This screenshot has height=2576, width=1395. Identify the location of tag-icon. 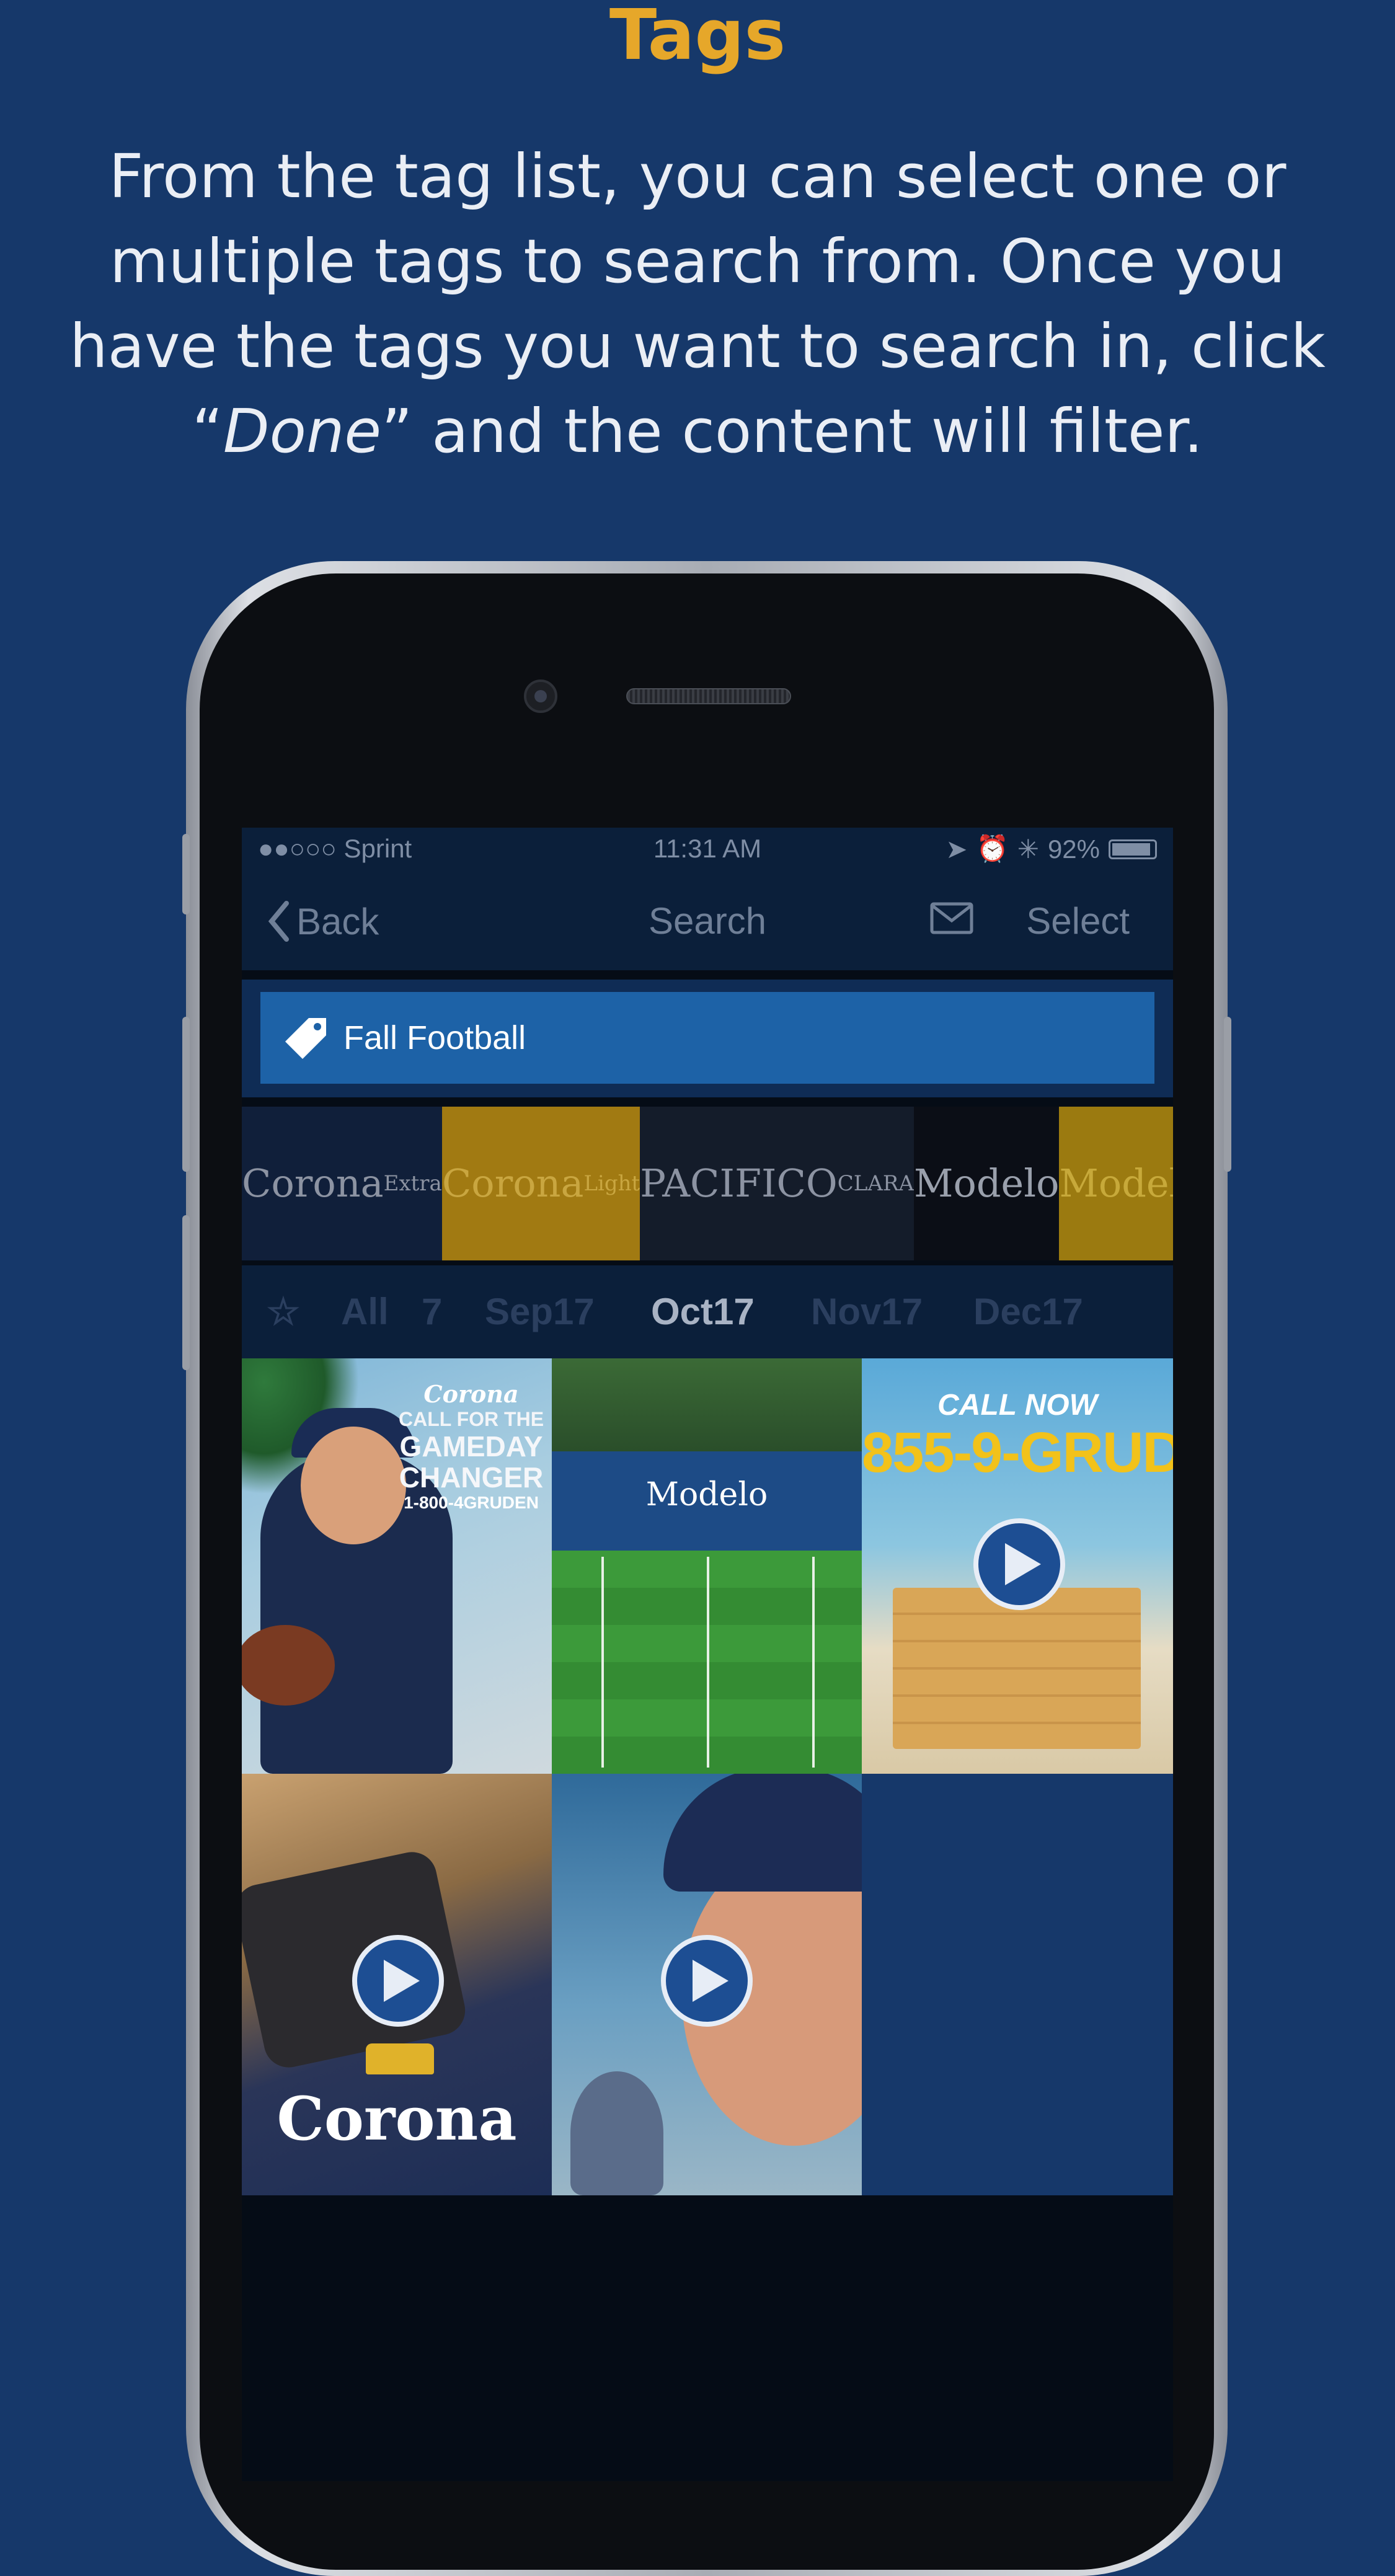
(305, 1038).